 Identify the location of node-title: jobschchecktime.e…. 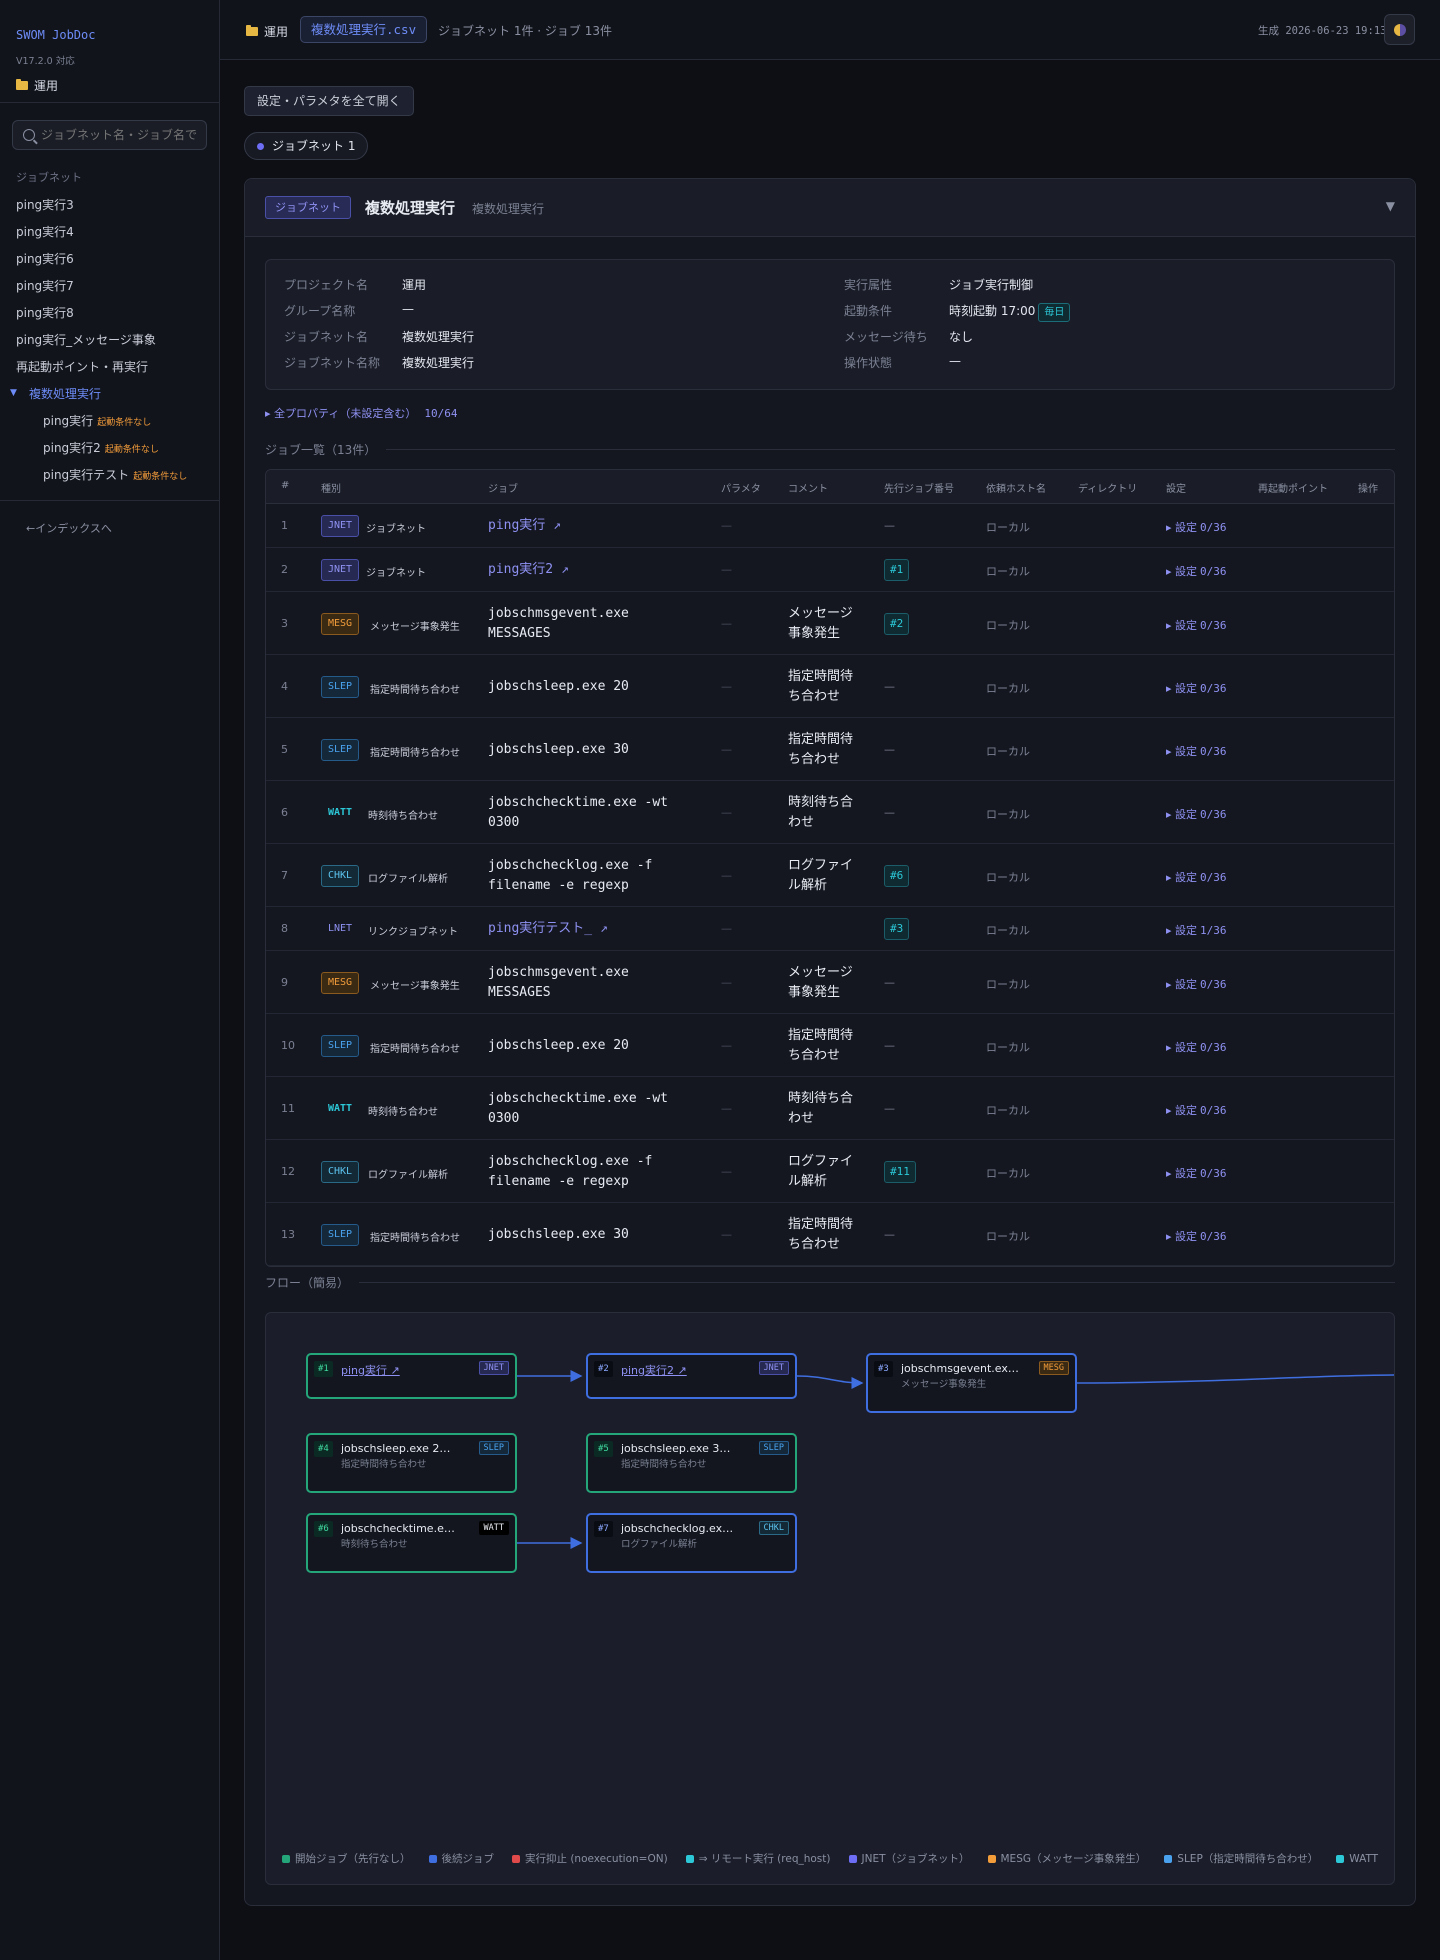
(398, 1528).